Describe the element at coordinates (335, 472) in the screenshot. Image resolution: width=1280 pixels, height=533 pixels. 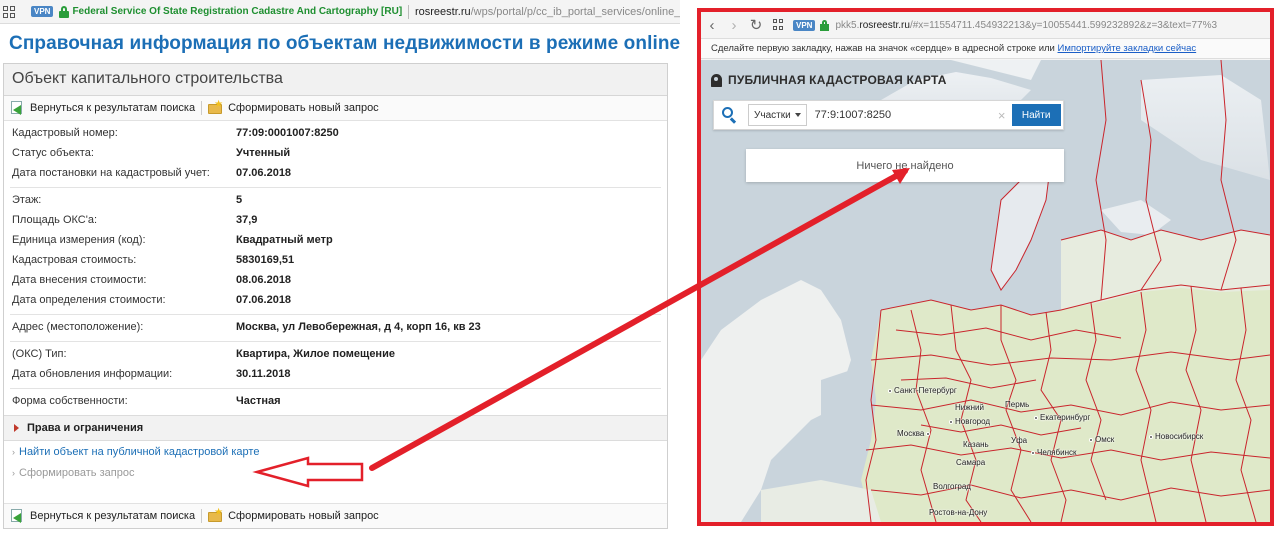
I see `form-request-row: › Сформировать запрос` at that location.